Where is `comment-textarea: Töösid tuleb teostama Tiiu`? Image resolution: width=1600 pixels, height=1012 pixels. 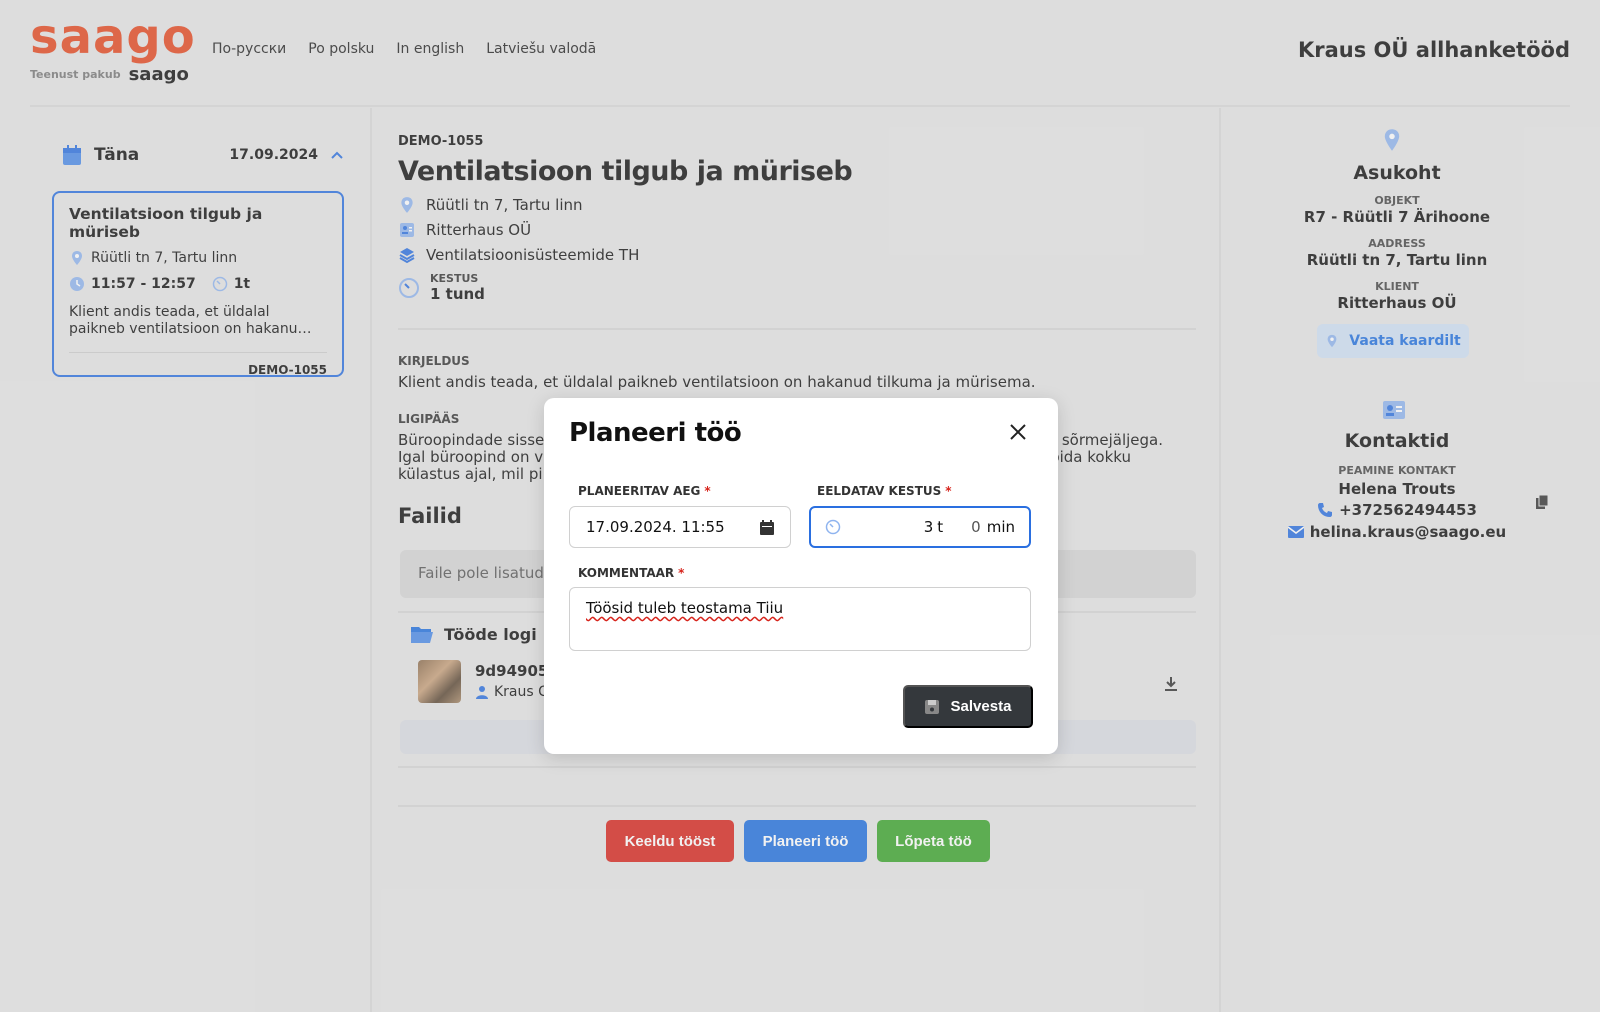
comment-textarea: Töösid tuleb teostama Tiiu is located at coordinates (800, 619).